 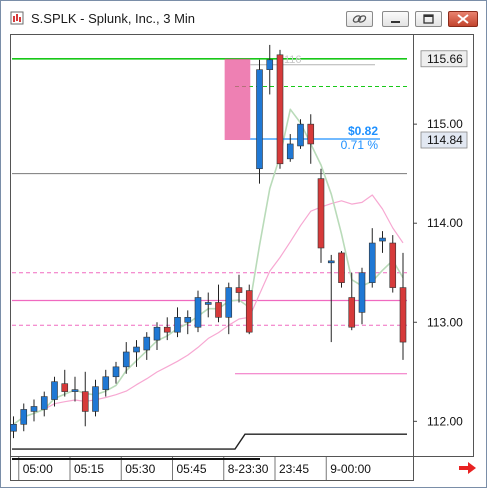 I want to click on y-tick-label: 114.00, so click(x=445, y=223).